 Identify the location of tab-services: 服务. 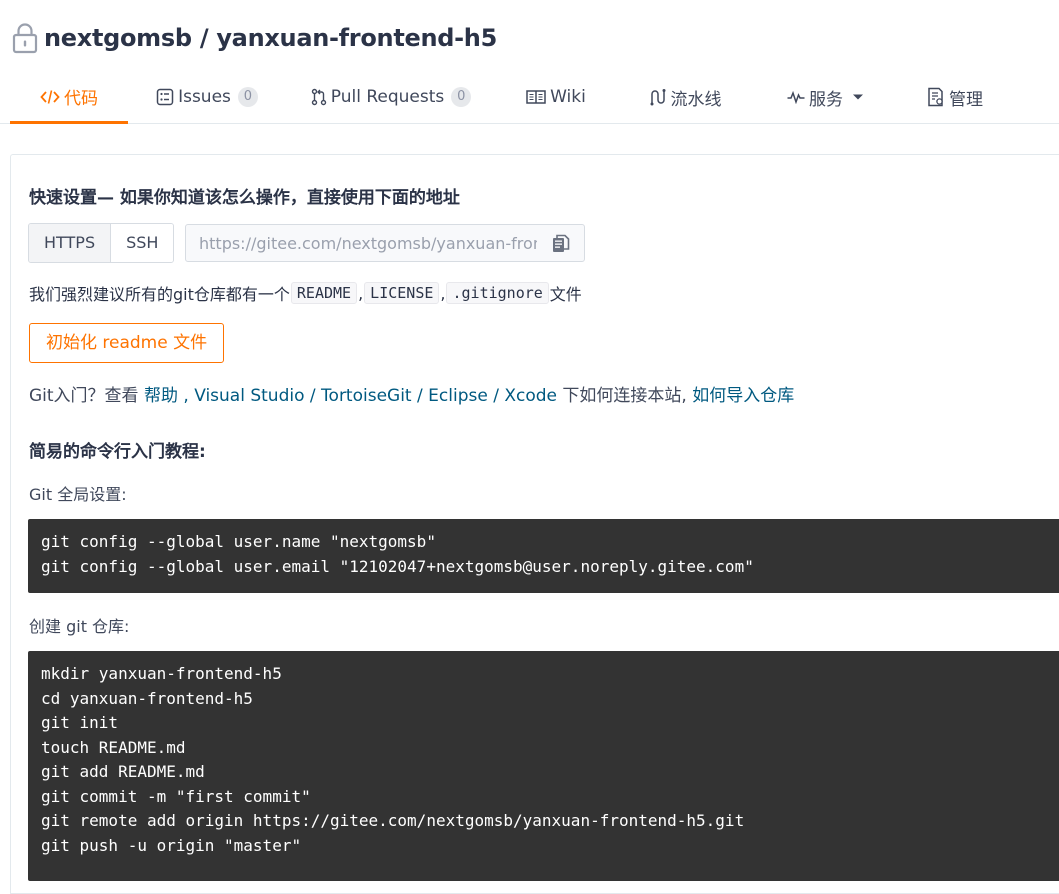
(826, 97).